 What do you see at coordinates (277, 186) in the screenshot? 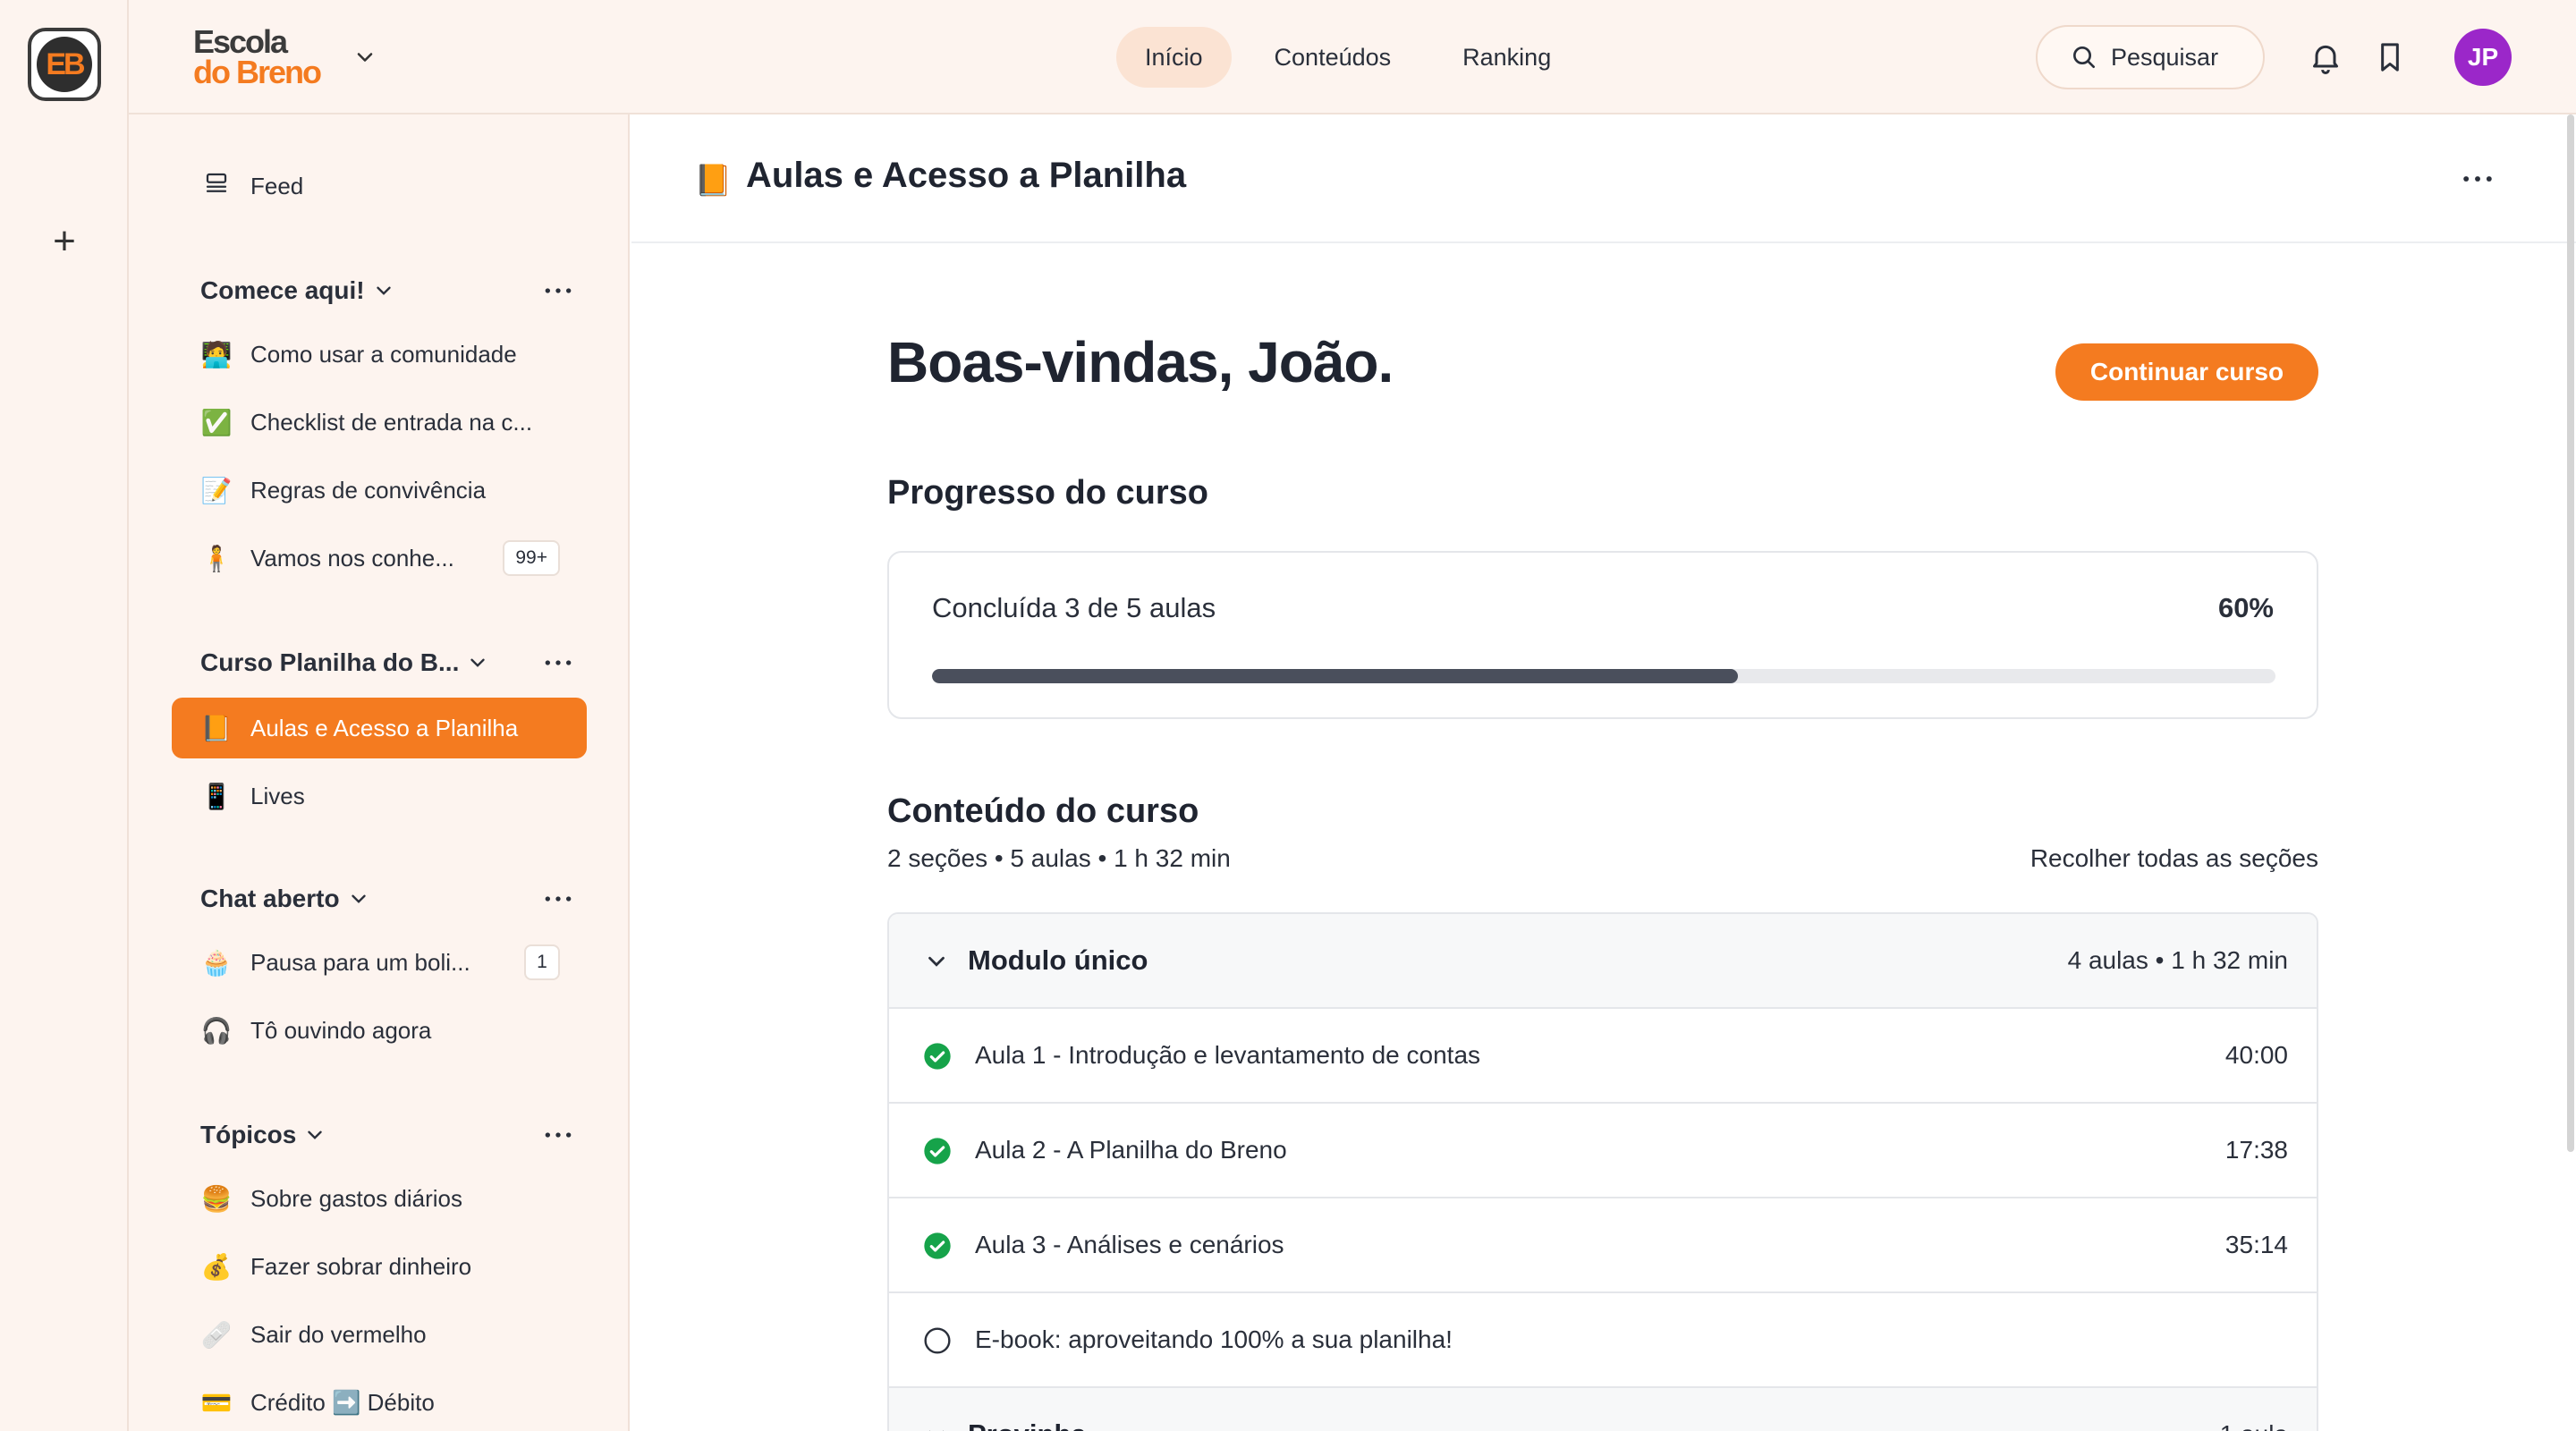
I see `sidebar-item-label: Feed` at bounding box center [277, 186].